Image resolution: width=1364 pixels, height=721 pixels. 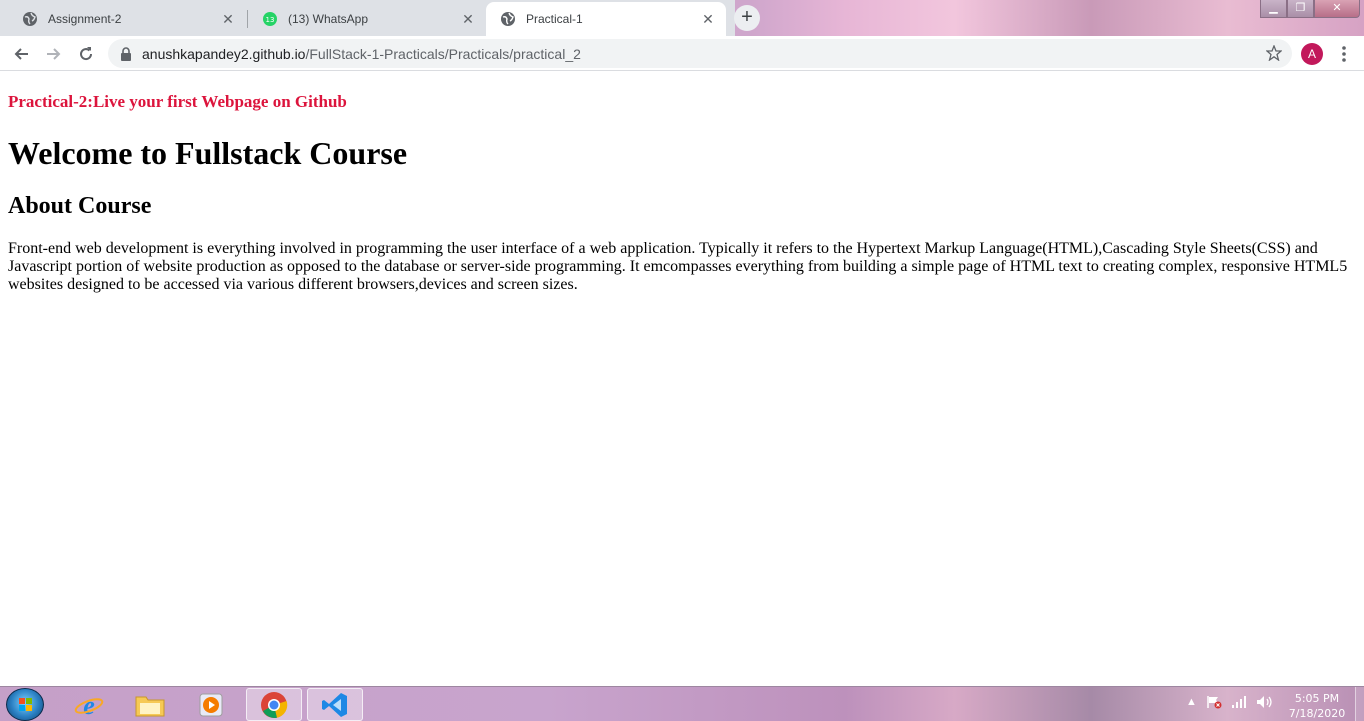 I want to click on tab-title: (13) WhatsApp, so click(x=328, y=19).